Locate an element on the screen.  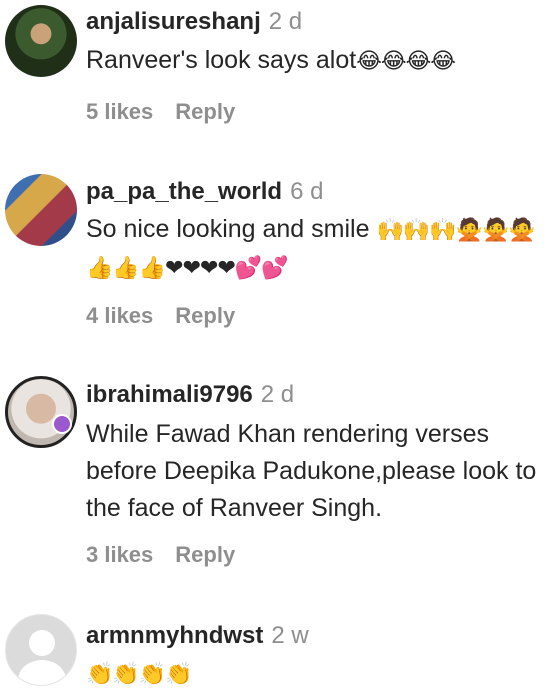
comment-actions: 4 likes Reply is located at coordinates (160, 316).